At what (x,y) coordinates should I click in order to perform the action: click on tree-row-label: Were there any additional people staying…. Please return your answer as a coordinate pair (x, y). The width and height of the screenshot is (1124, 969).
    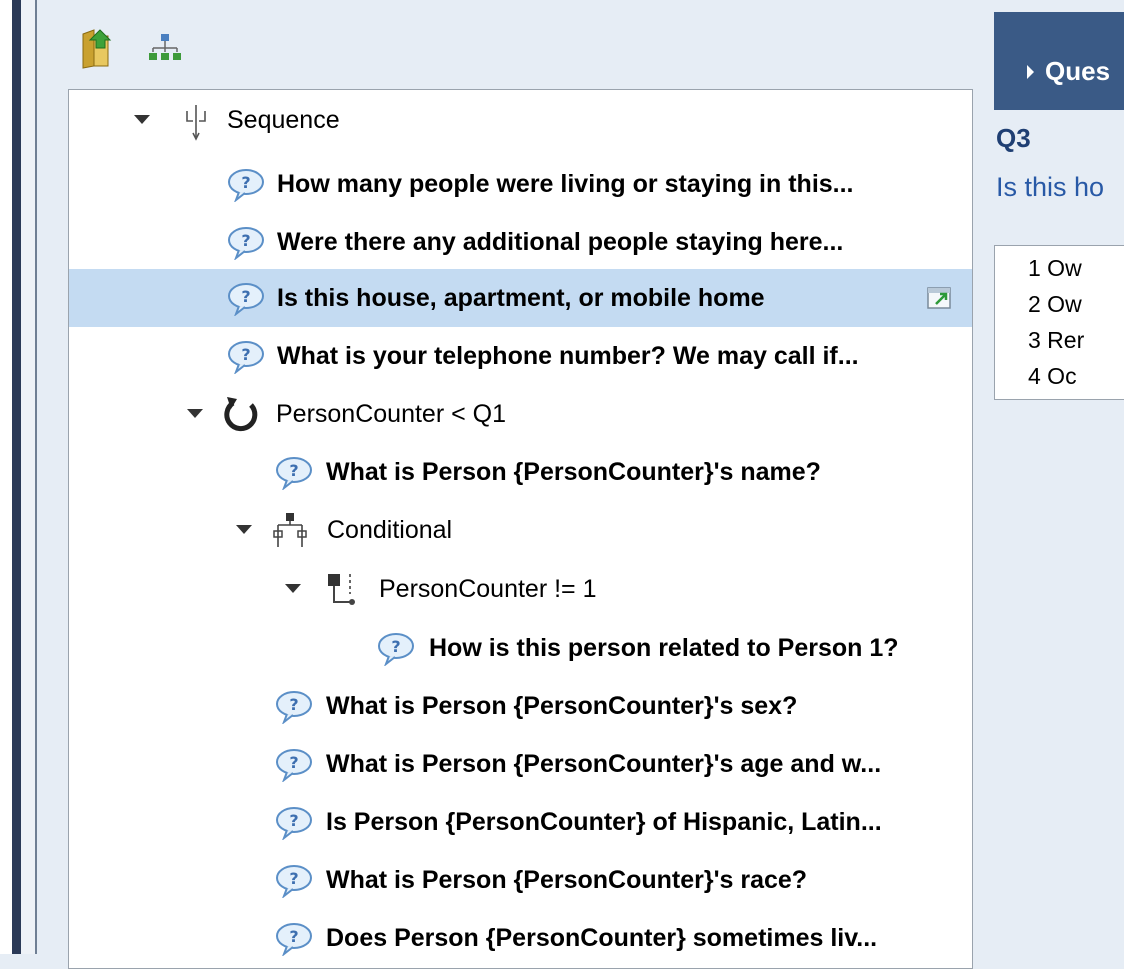
    Looking at the image, I should click on (560, 242).